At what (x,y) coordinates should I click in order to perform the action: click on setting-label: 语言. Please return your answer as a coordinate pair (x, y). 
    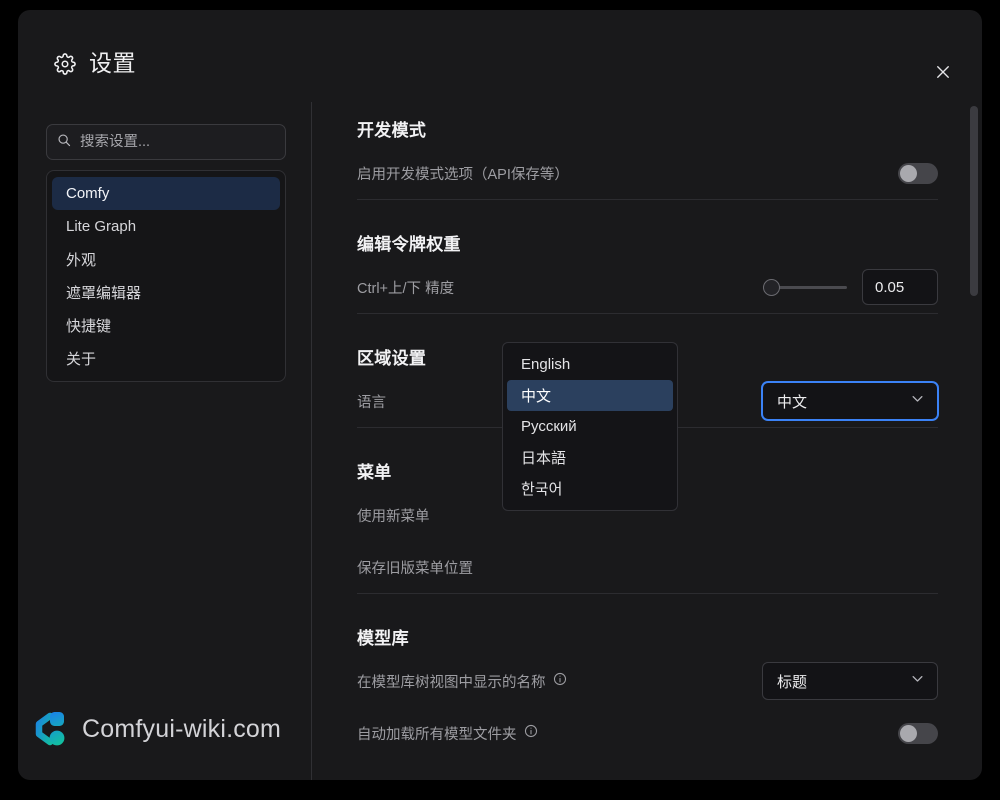
    Looking at the image, I should click on (371, 402).